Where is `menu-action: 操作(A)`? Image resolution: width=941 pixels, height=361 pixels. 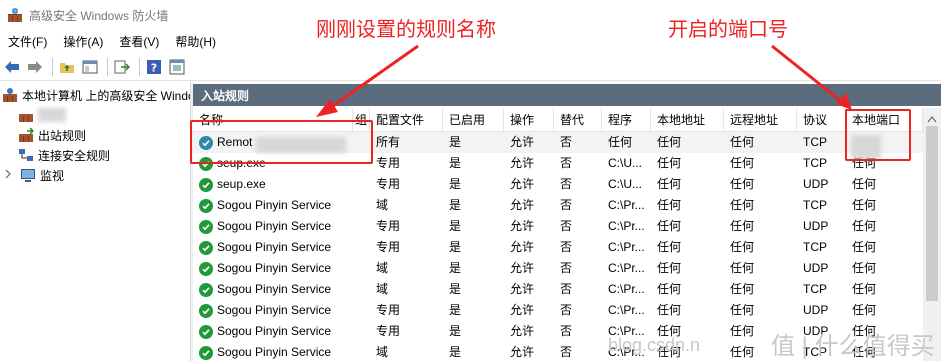 menu-action: 操作(A) is located at coordinates (83, 41).